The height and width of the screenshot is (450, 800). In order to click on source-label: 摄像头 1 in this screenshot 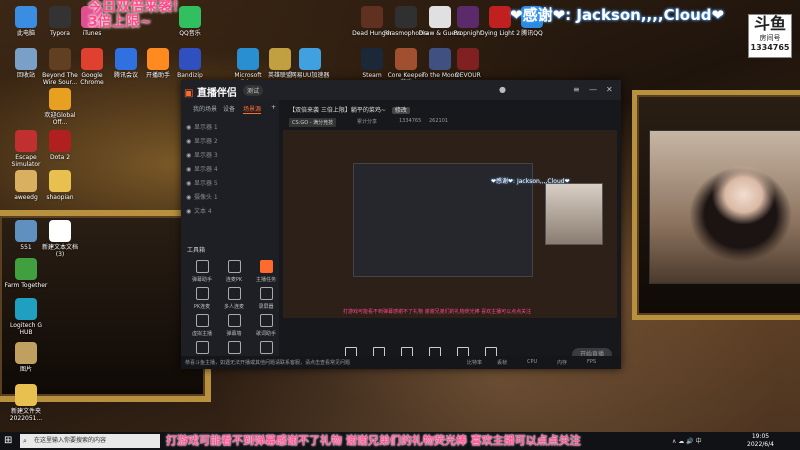, I will do `click(206, 197)`.